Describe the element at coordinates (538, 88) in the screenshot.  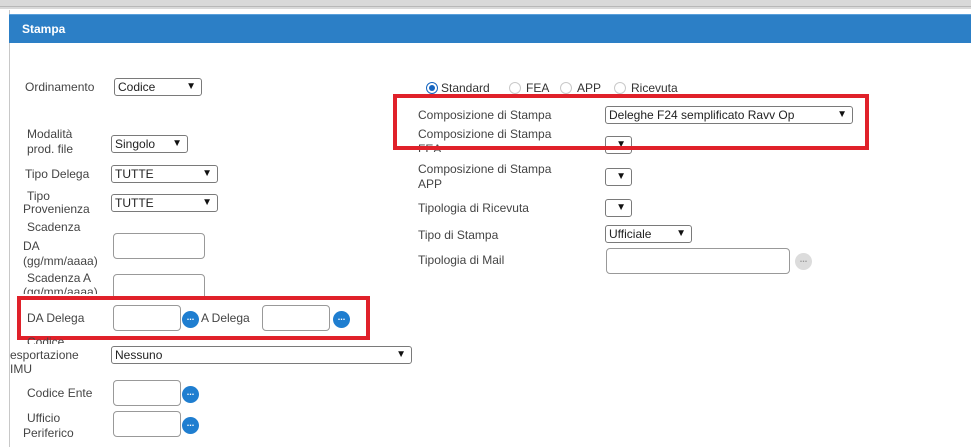
I see `radio-fea-label: FEA` at that location.